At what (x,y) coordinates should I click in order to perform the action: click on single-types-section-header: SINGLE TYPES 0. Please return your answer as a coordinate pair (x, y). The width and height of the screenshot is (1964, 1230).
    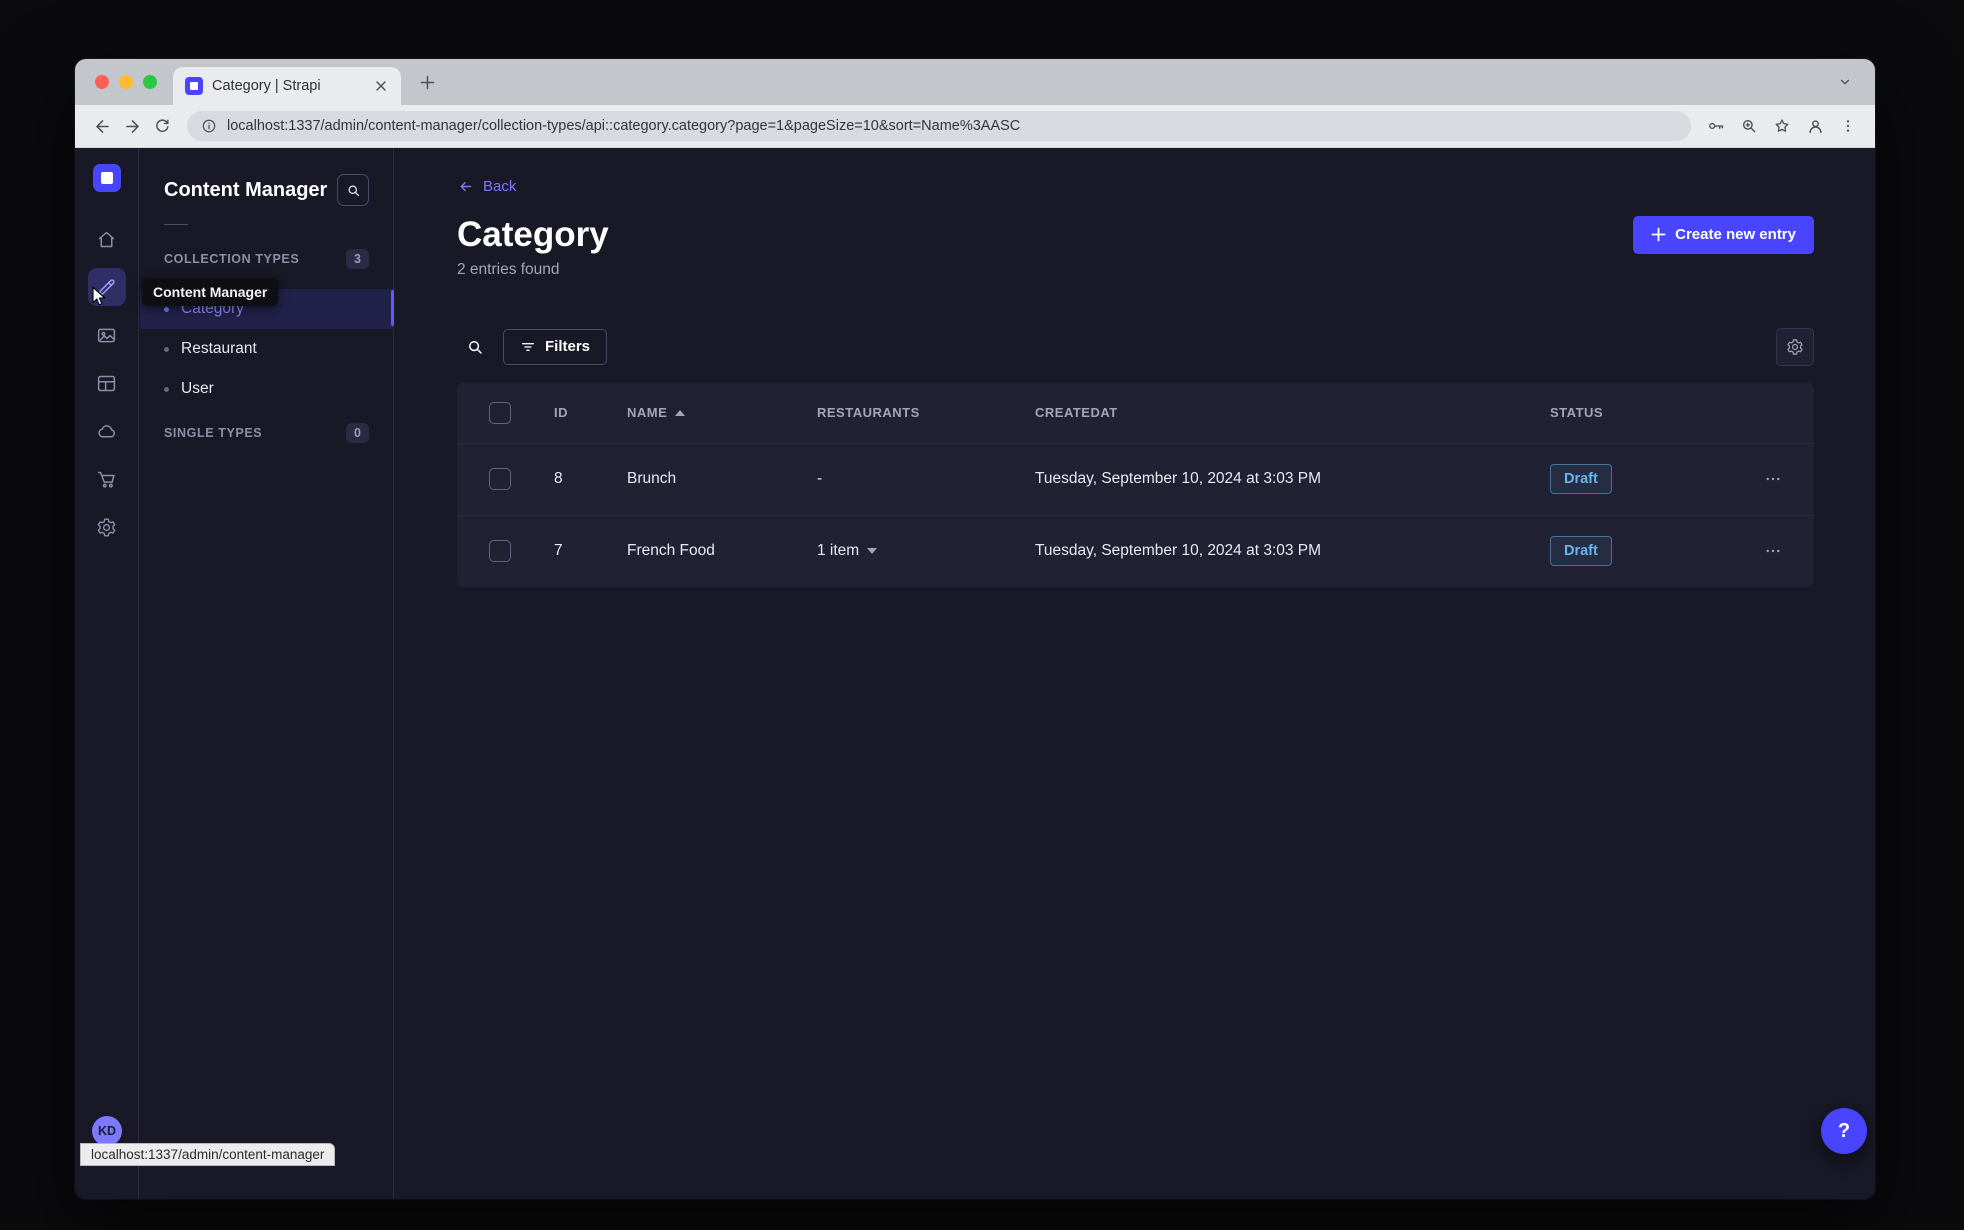
    Looking at the image, I should click on (266, 433).